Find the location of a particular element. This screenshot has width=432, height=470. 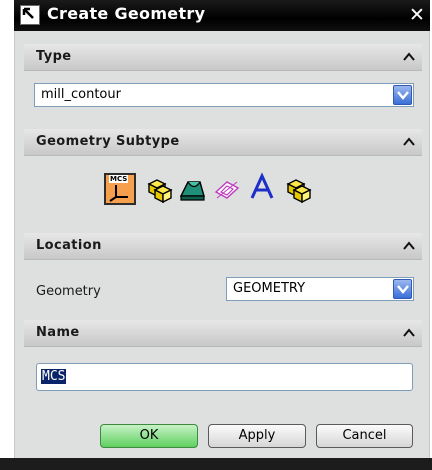

type-section-body: mill_contour is located at coordinates (223, 94).